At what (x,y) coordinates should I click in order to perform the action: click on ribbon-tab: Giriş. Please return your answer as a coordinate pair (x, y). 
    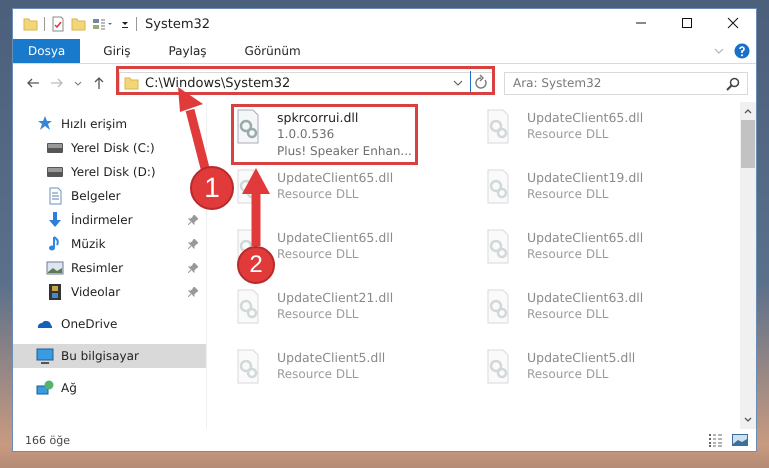
    Looking at the image, I should click on (117, 51).